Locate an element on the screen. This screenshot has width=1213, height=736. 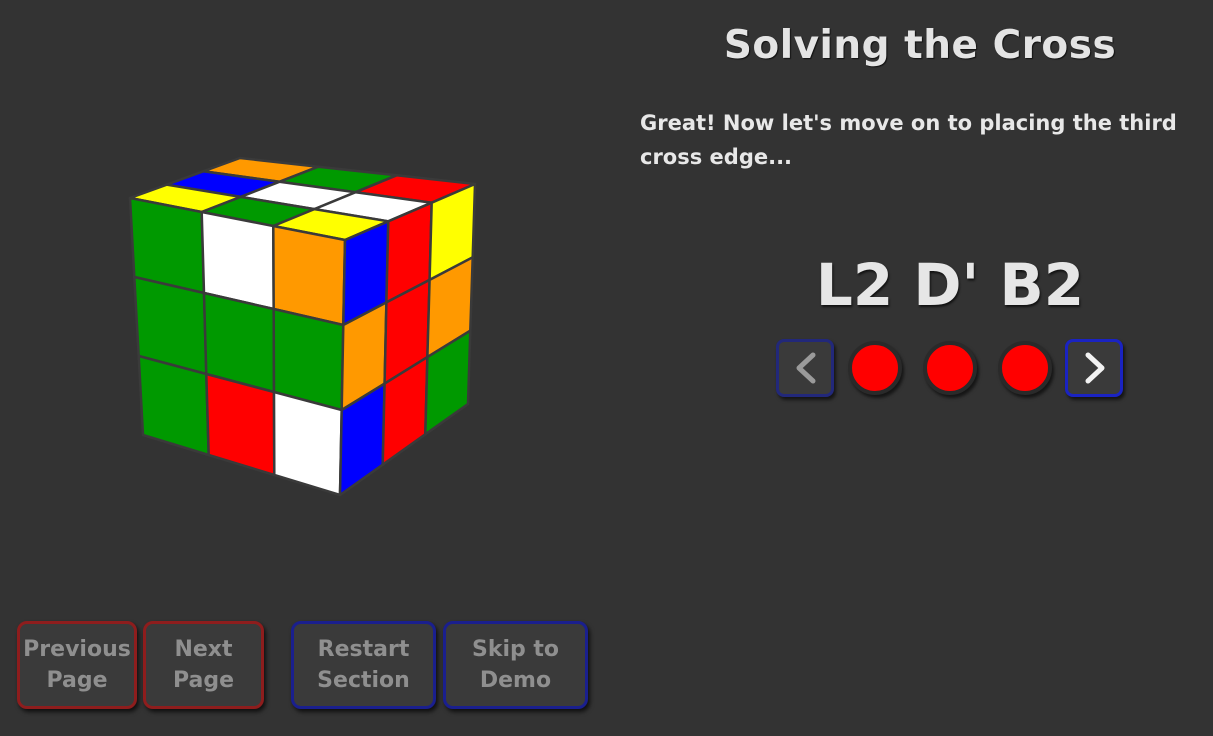
chevron-right-icon is located at coordinates (1095, 368).